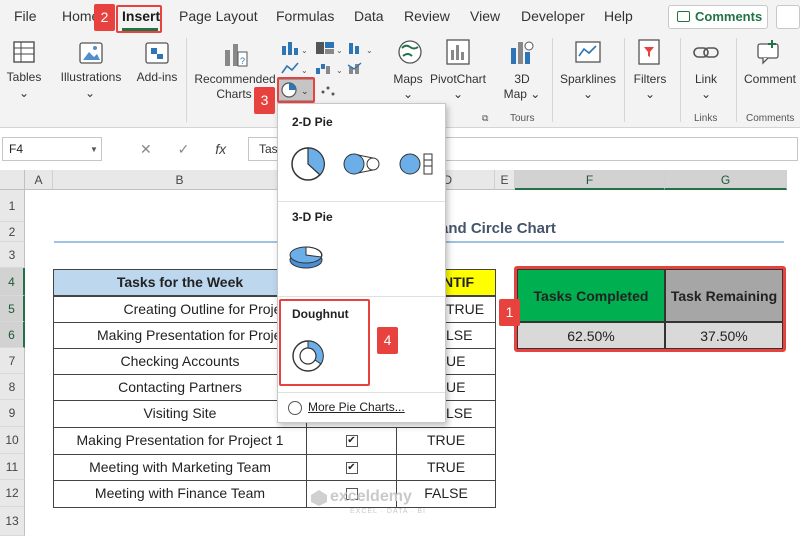 Image resolution: width=800 pixels, height=536 pixels. Describe the element at coordinates (180, 361) in the screenshot. I see `table-row: Checking Accounts` at that location.